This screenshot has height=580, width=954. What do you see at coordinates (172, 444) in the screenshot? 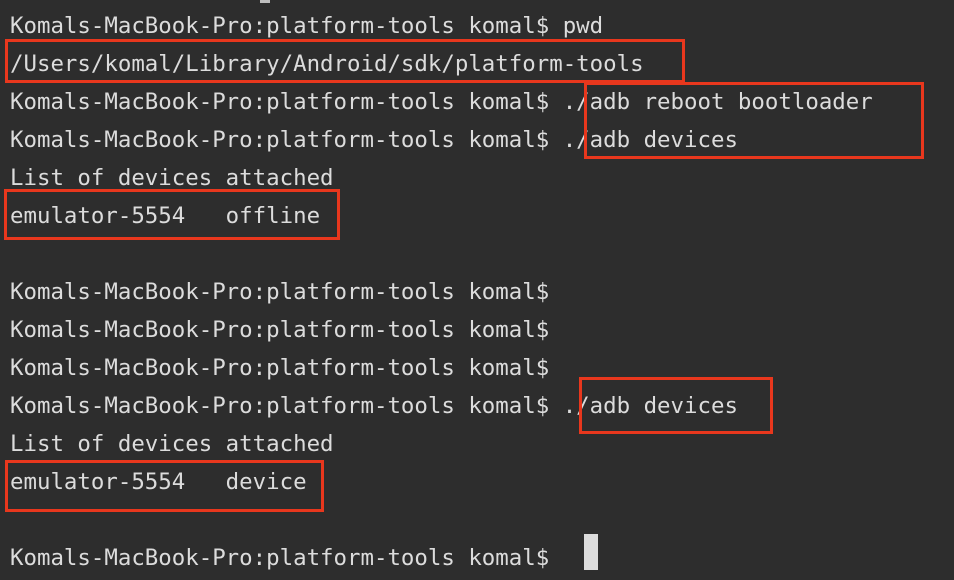
I see `terminal-line-12: List of devices attached` at bounding box center [172, 444].